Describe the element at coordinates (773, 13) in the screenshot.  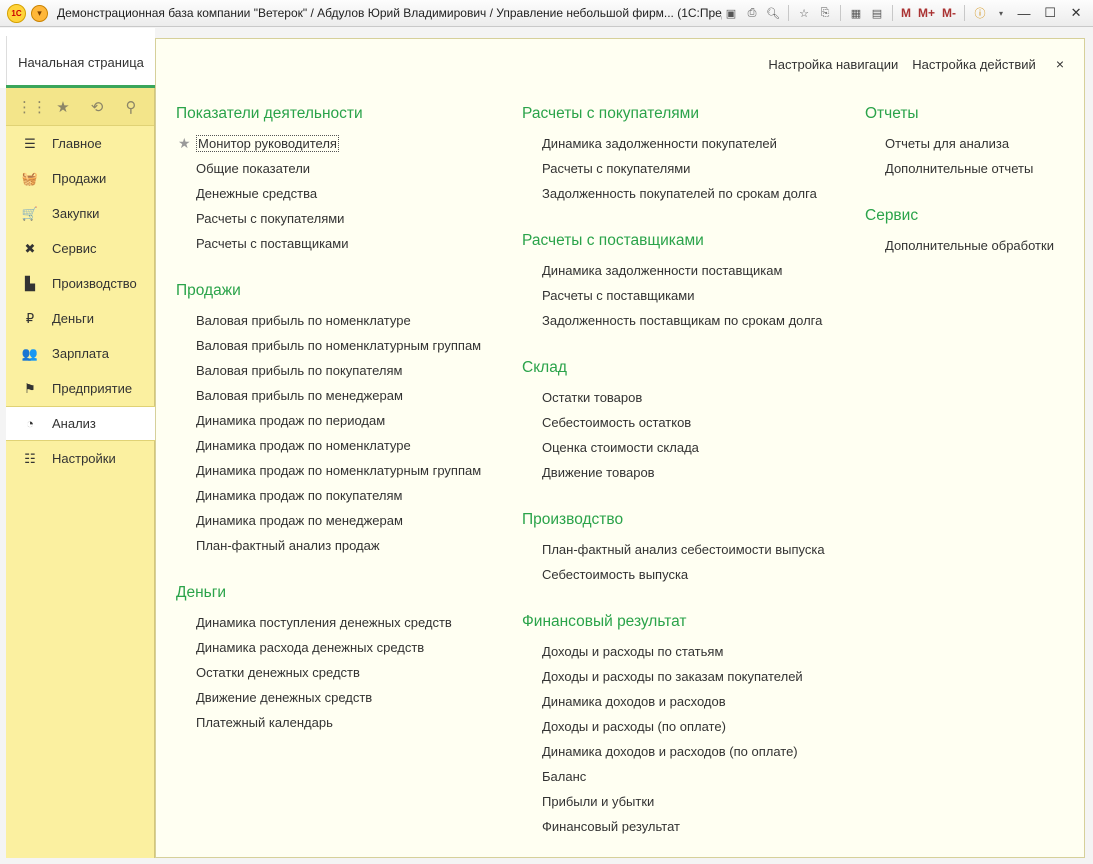
I see `preview-icon: 🔍︎` at that location.